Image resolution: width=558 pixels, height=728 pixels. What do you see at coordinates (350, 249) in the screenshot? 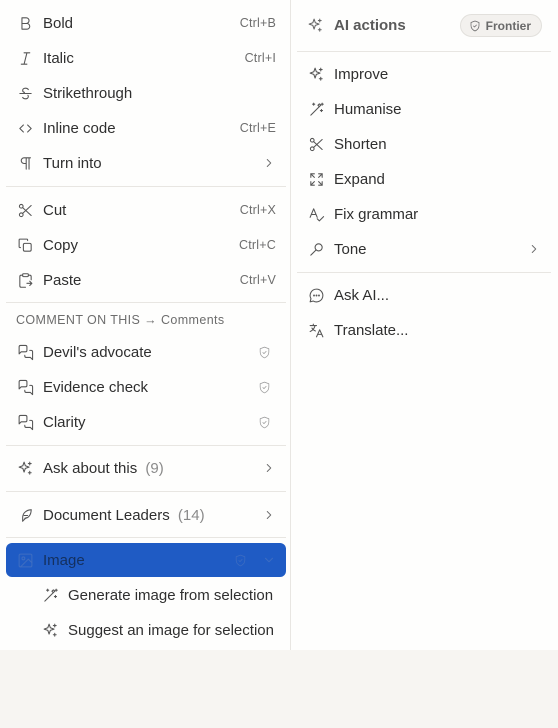
I see `ai-tone-label: Tone` at bounding box center [350, 249].